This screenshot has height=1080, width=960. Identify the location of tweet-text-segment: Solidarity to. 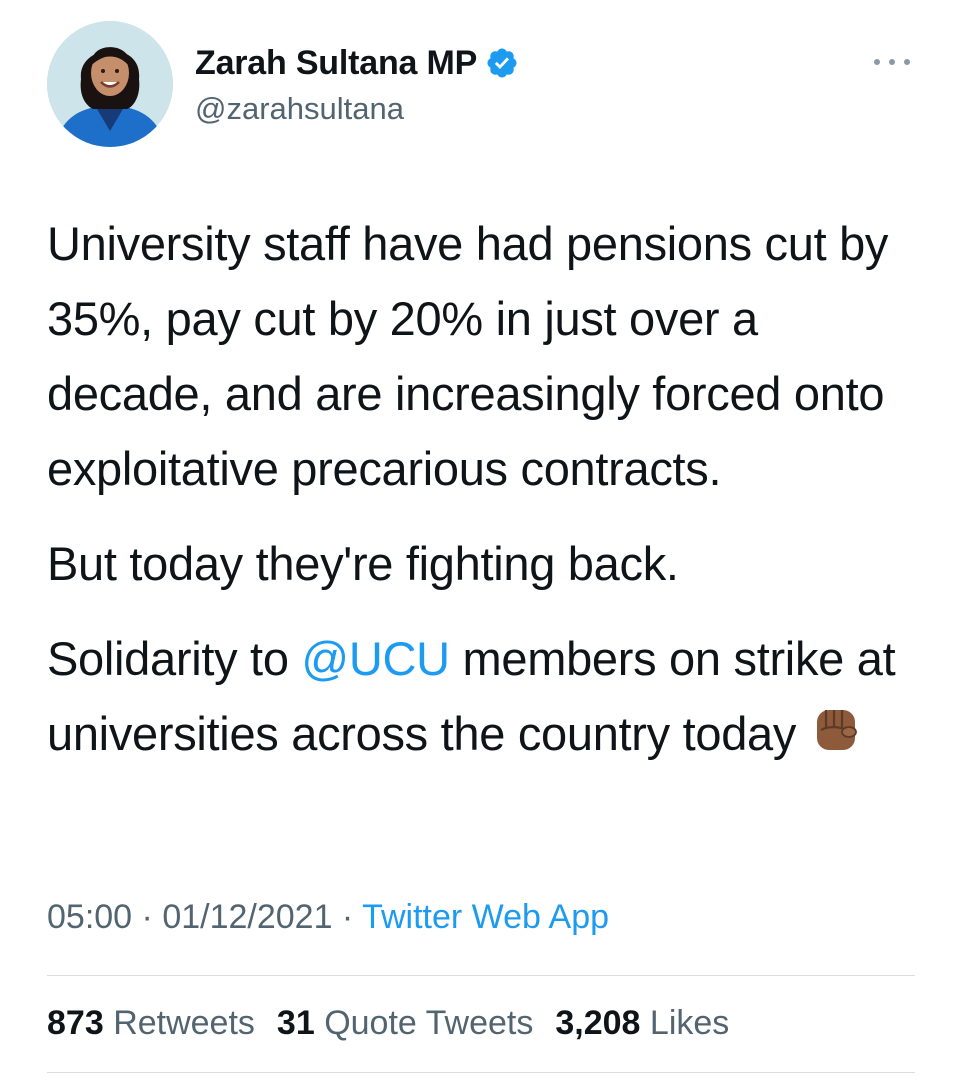
(174, 658).